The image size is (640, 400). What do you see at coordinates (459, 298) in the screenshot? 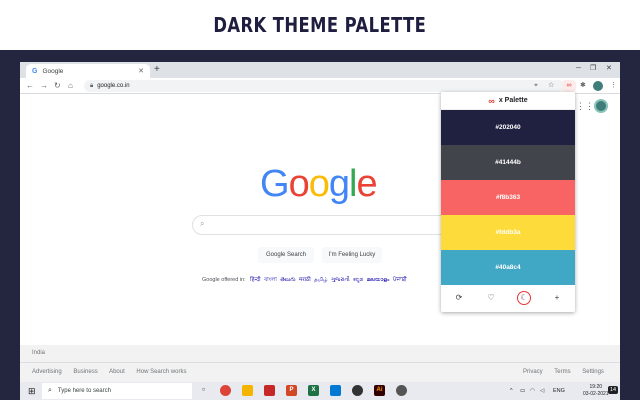
I see `refresh-icon: ⟳` at bounding box center [459, 298].